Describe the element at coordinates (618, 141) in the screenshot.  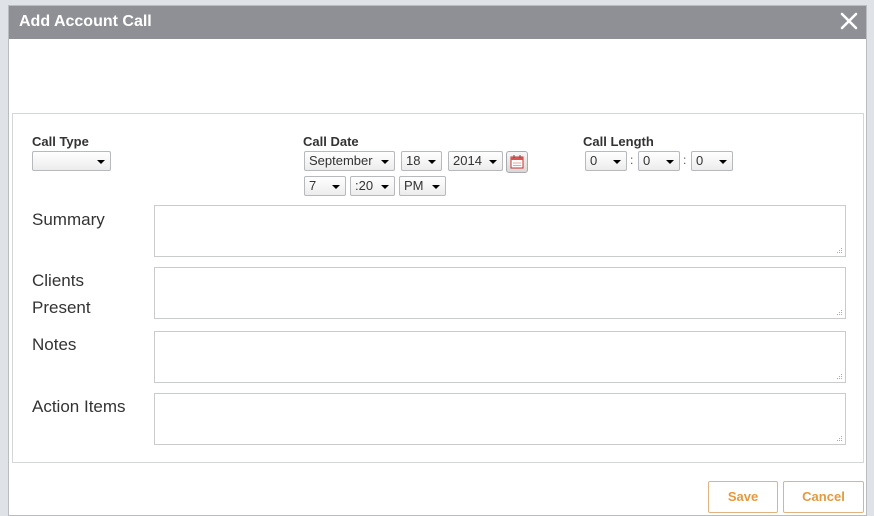
I see `call-length-label: Call Length` at that location.